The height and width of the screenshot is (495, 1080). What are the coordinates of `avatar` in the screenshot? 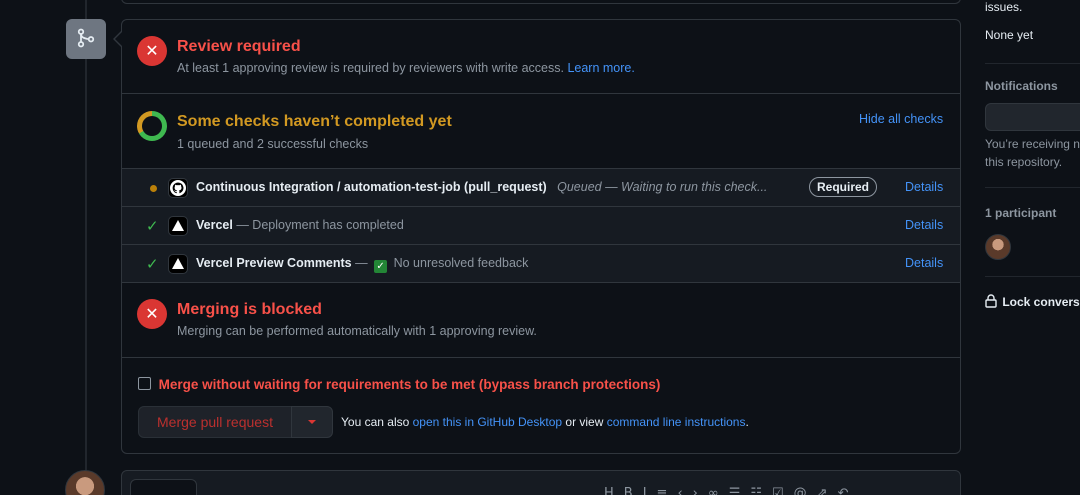 It's located at (85, 482).